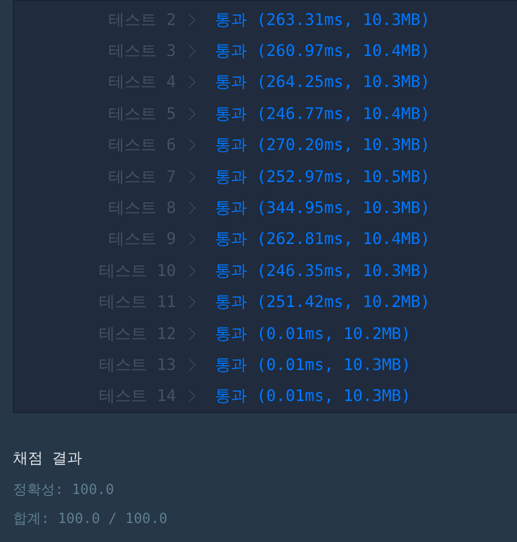 The image size is (517, 542). Describe the element at coordinates (90, 519) in the screenshot. I see `total-text: 합계: 100.0 / 100.0` at that location.